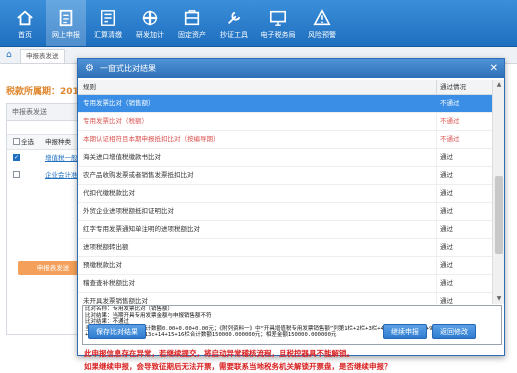 The width and height of the screenshot is (517, 373). I want to click on tools-icon, so click(234, 18).